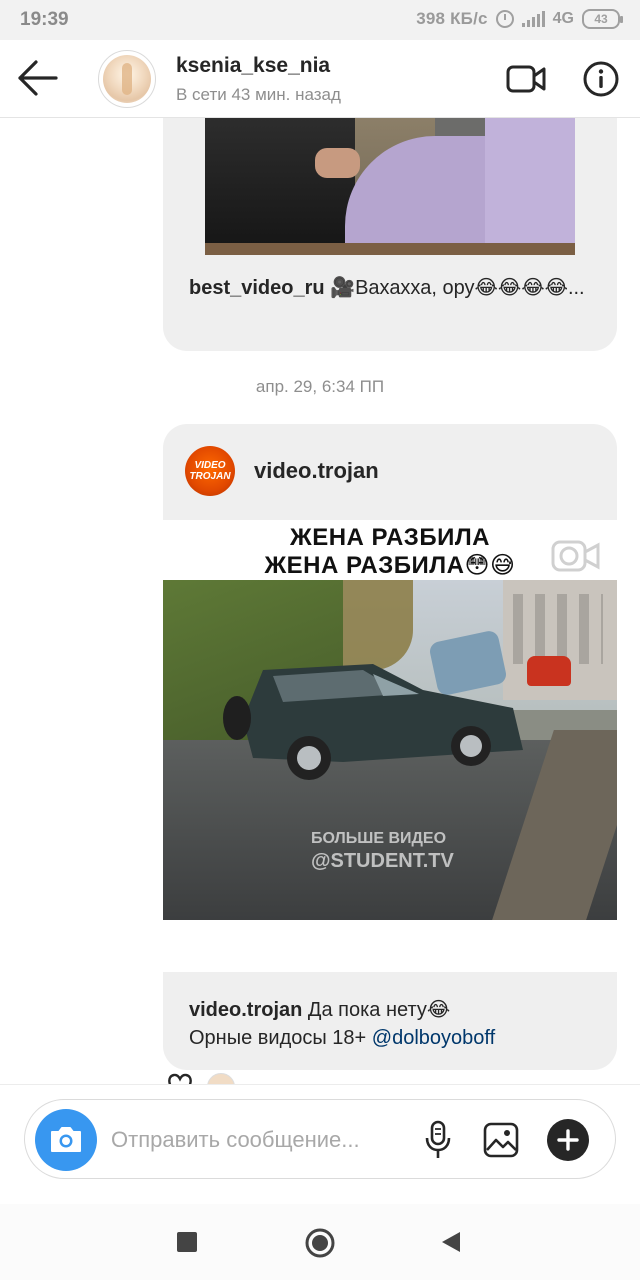  What do you see at coordinates (576, 556) in the screenshot?
I see `video-camera-icon` at bounding box center [576, 556].